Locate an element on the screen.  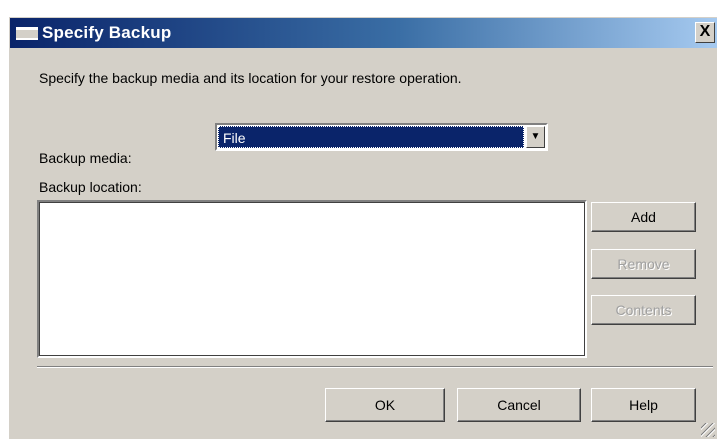
close-button: X is located at coordinates (705, 32).